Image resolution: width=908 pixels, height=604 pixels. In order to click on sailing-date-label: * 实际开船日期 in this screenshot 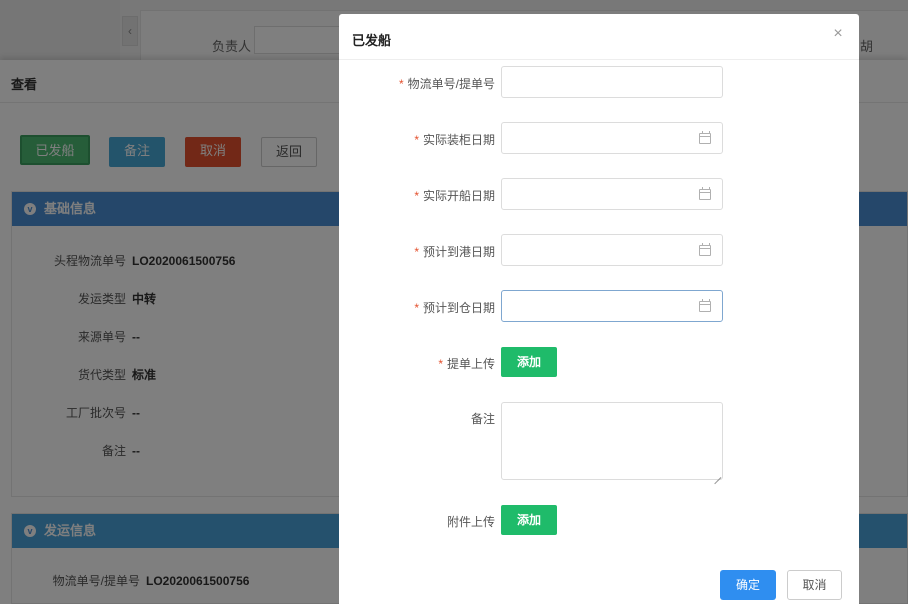, I will do `click(454, 195)`.